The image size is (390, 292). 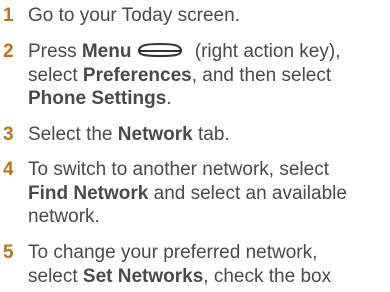 What do you see at coordinates (8, 252) in the screenshot?
I see `step-number: 5` at bounding box center [8, 252].